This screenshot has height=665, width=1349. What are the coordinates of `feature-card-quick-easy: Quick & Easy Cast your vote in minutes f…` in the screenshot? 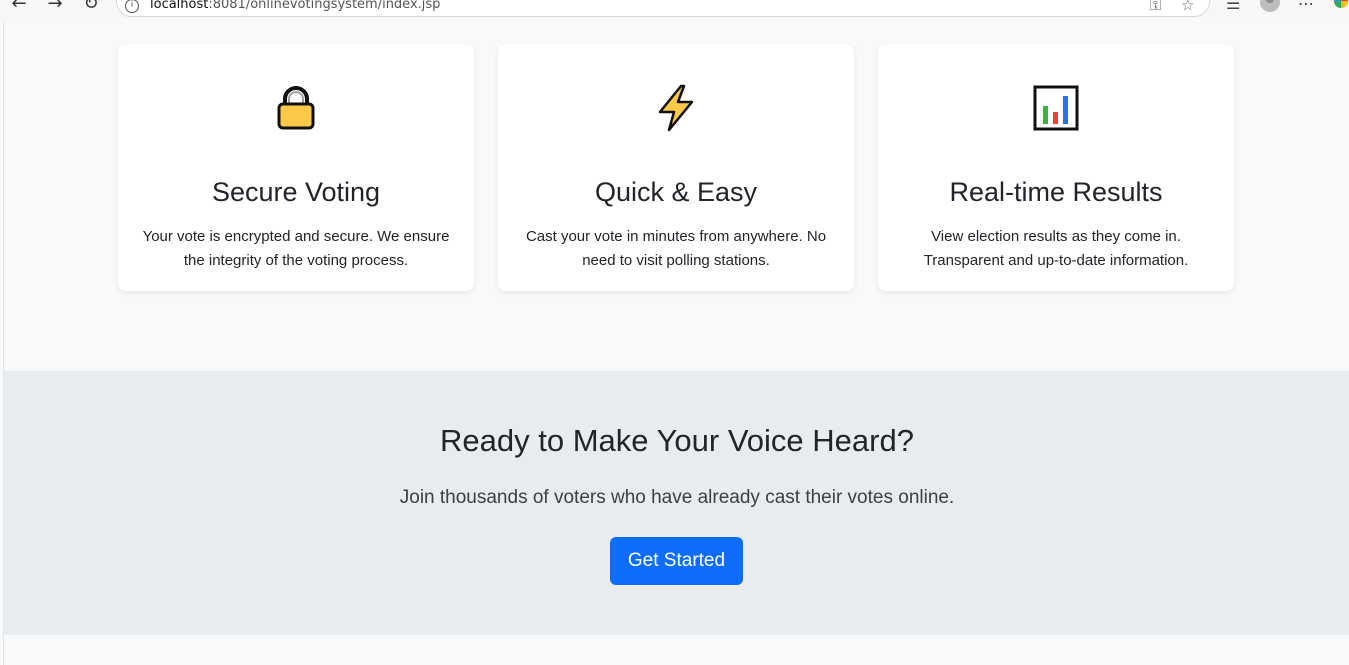 It's located at (676, 167).